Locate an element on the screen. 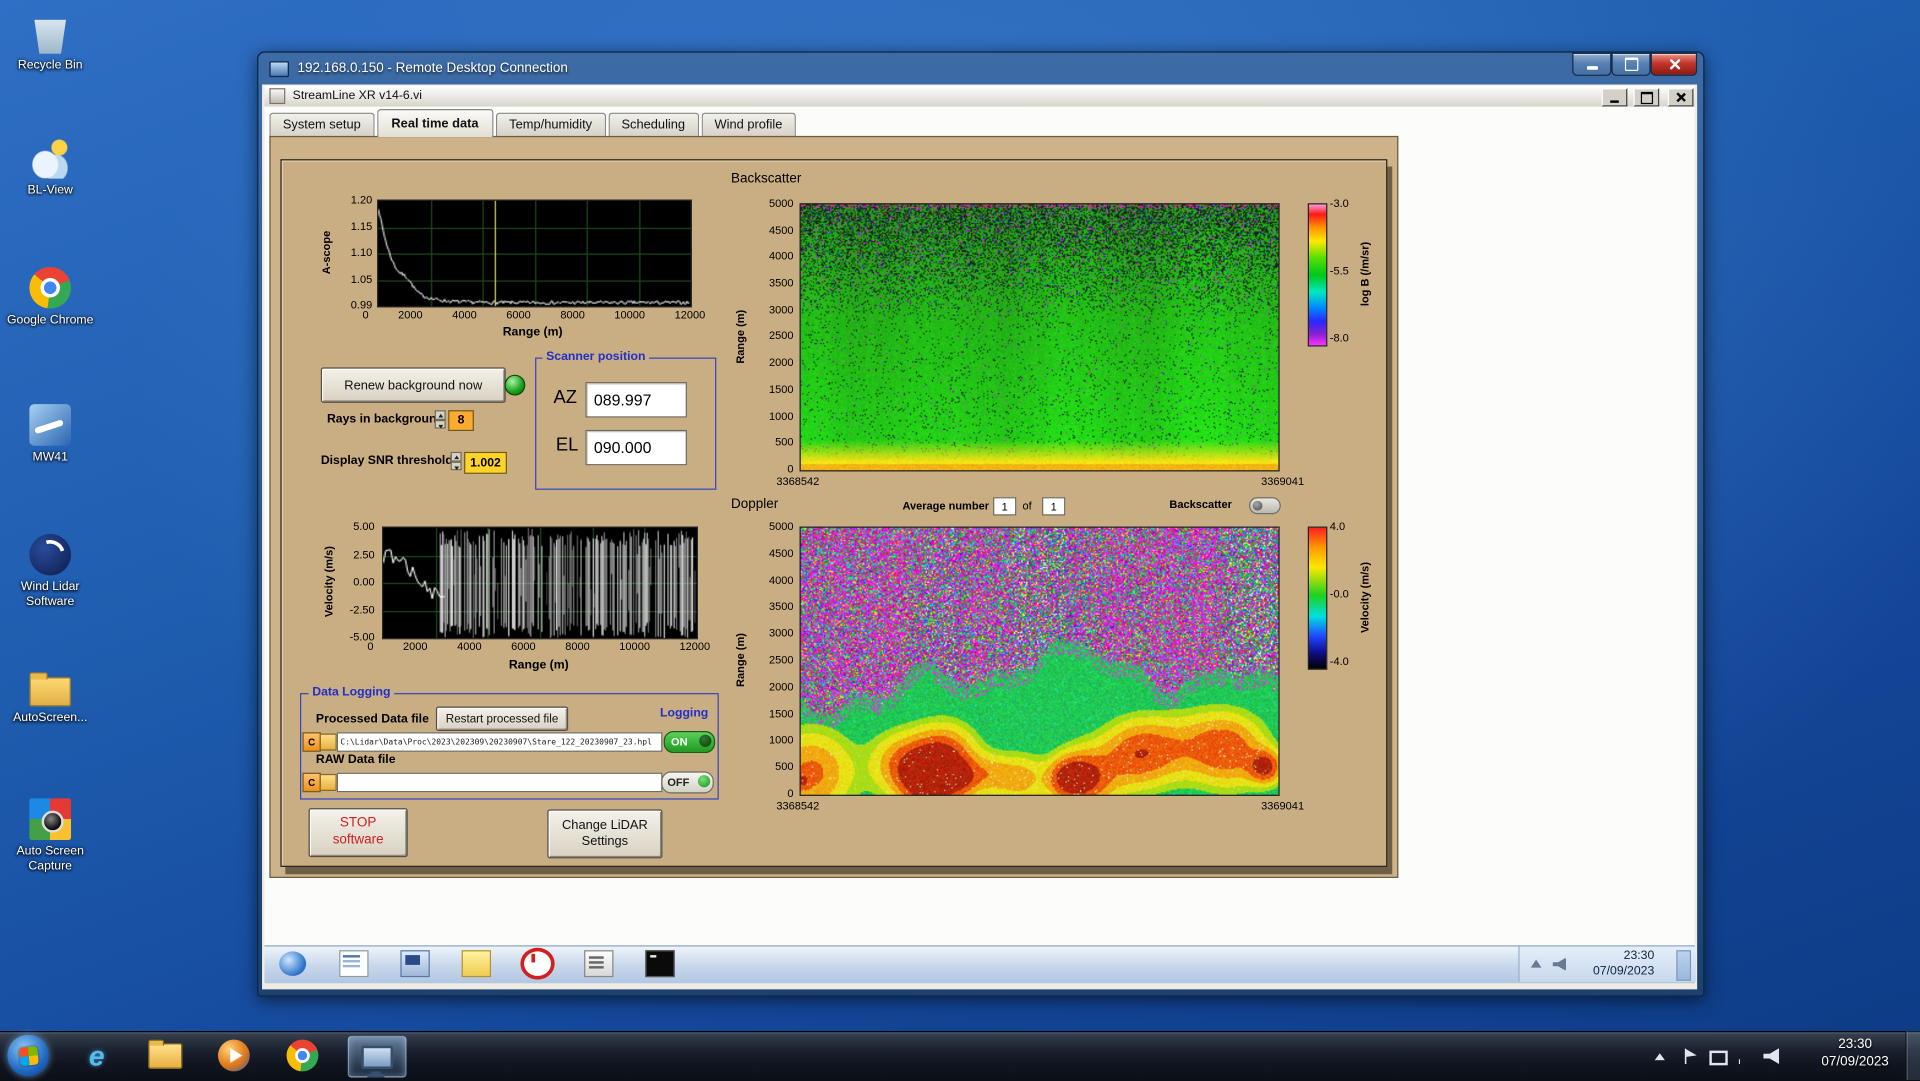 The image size is (1920, 1081). notepad-icon is located at coordinates (354, 964).